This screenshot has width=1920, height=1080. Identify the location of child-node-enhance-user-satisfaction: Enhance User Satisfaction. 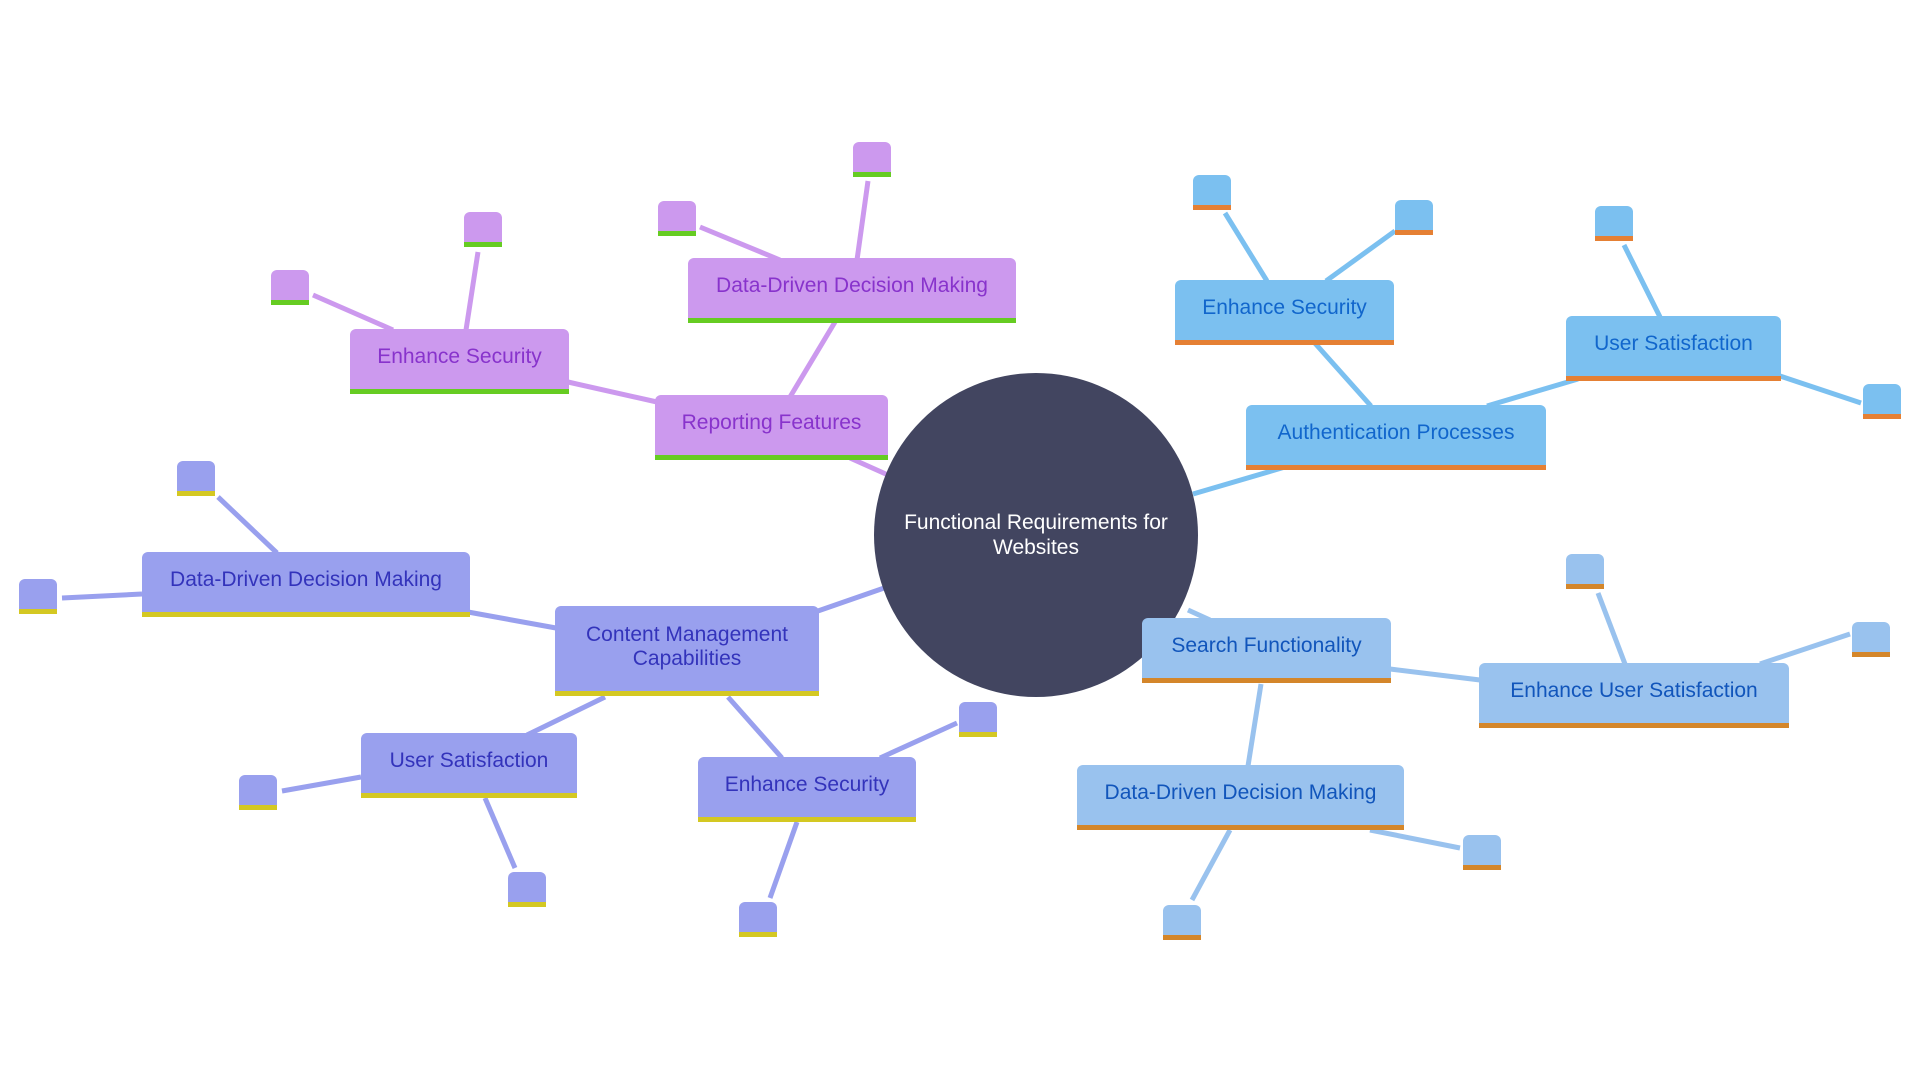
(1634, 695).